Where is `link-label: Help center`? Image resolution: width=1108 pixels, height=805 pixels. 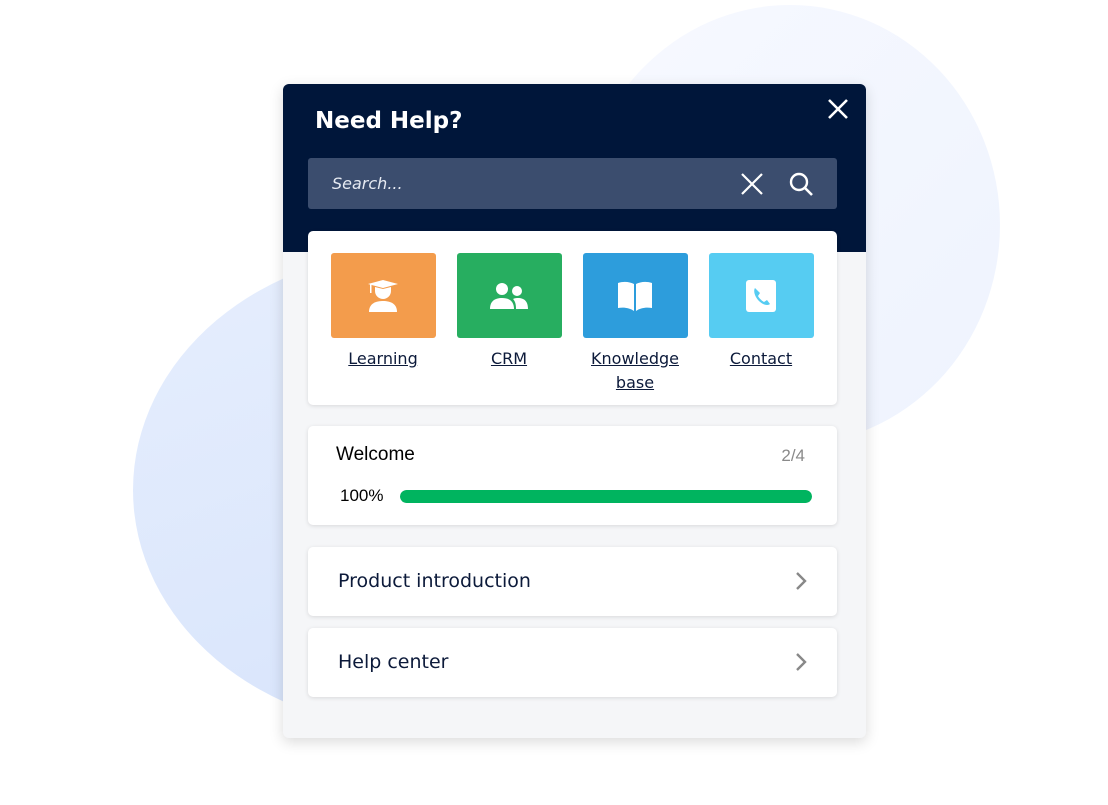
link-label: Help center is located at coordinates (393, 662).